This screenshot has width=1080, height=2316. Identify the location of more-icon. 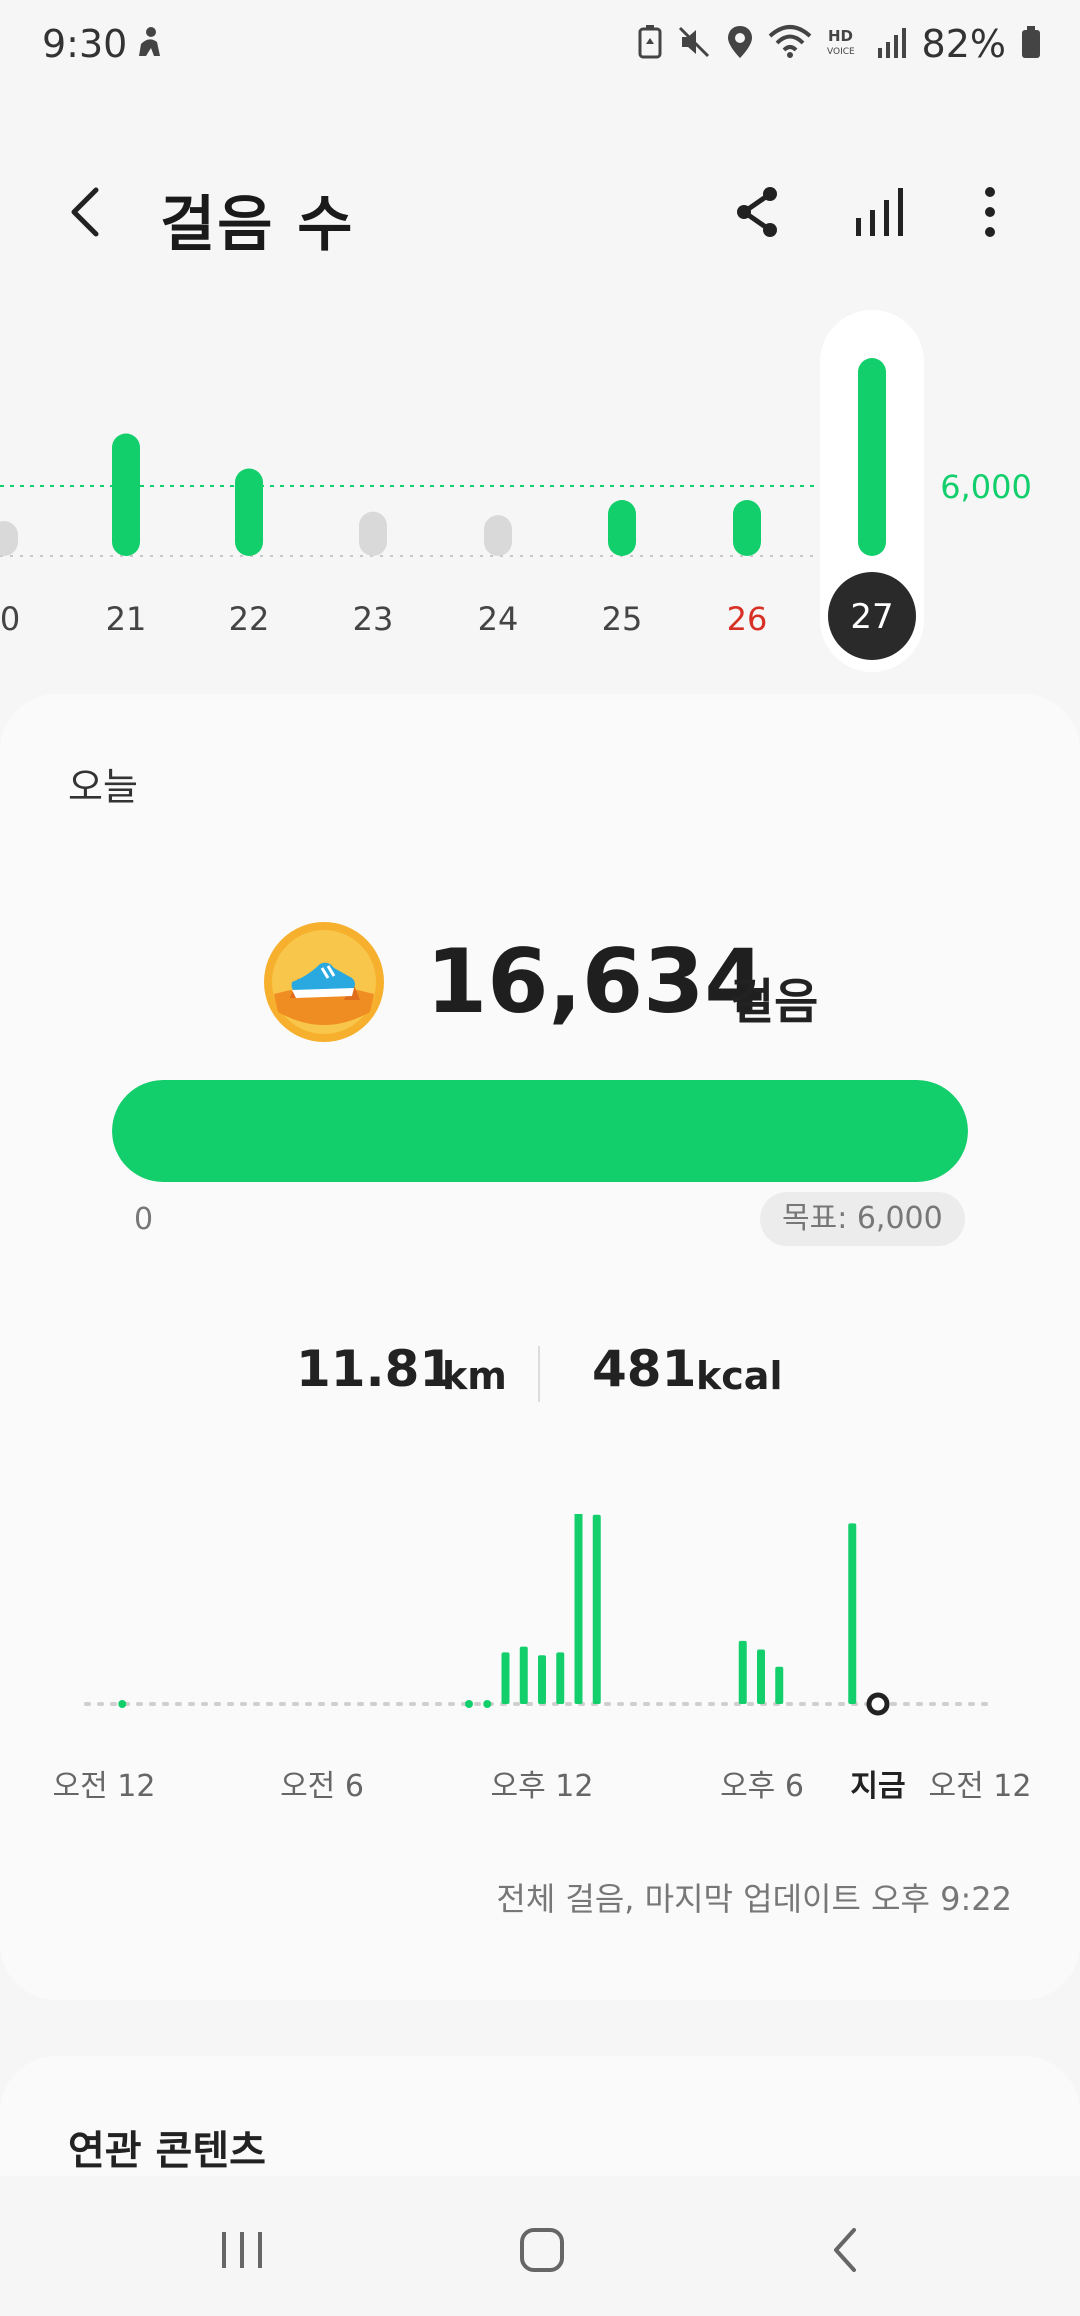
(990, 212).